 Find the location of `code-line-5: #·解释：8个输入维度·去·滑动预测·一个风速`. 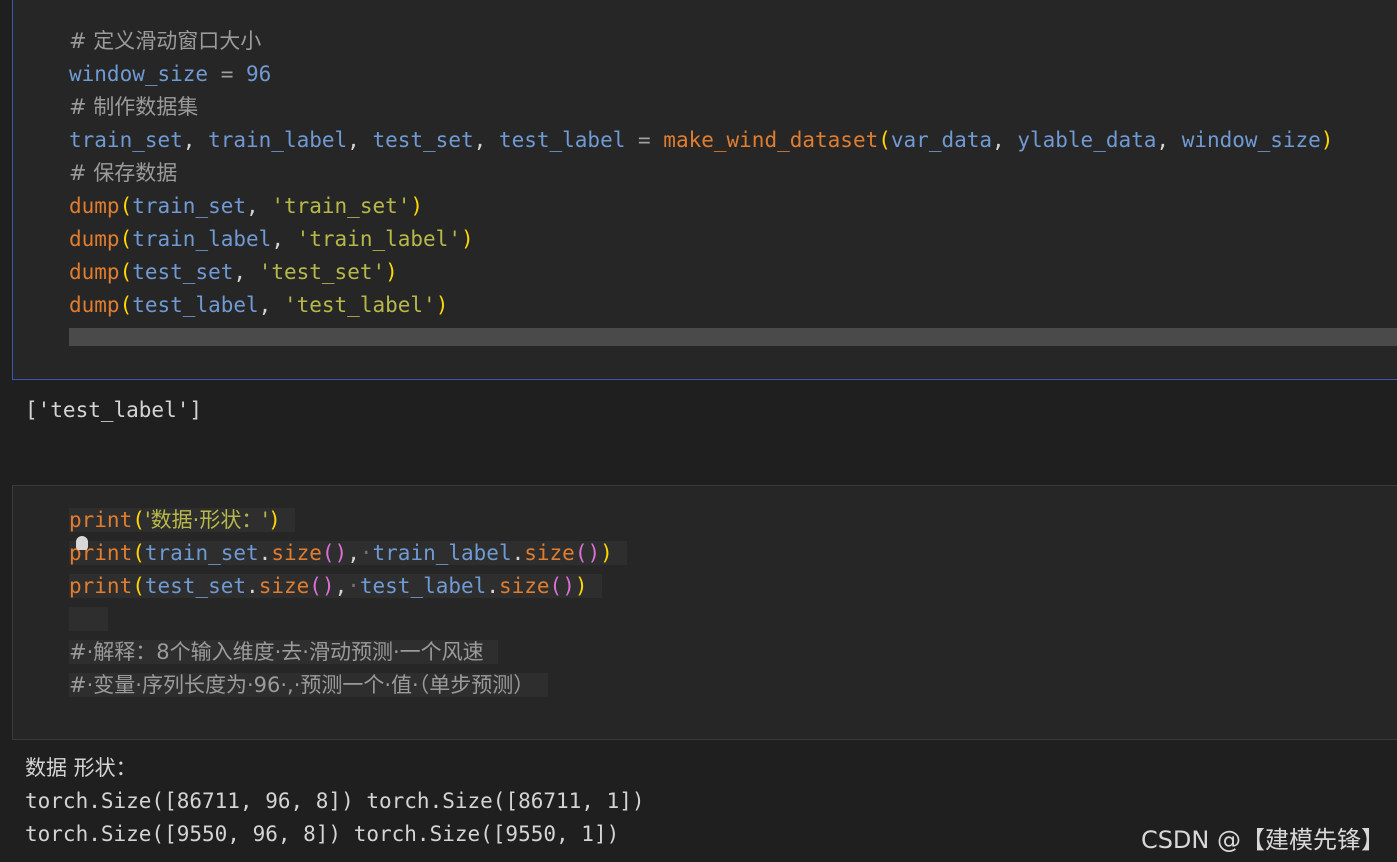

code-line-5: #·解释：8个输入维度·去·滑动预测·一个风速 is located at coordinates (348, 652).